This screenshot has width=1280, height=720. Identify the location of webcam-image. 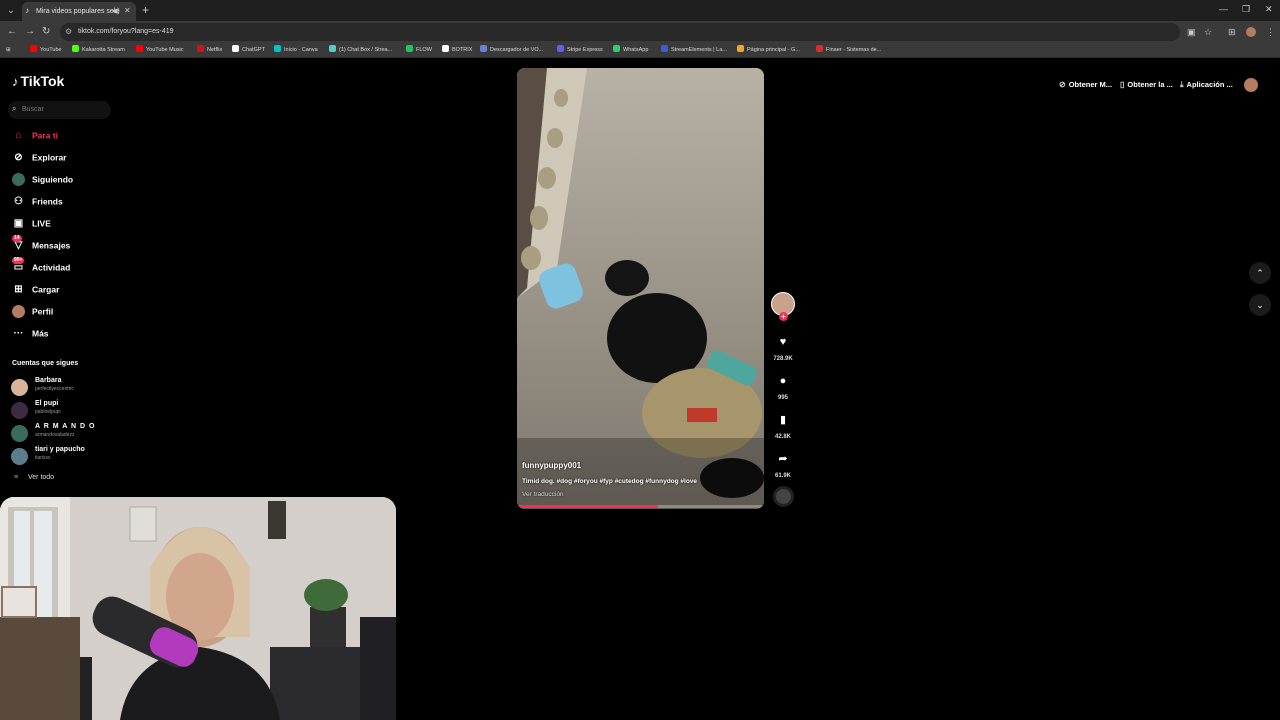
(198, 608).